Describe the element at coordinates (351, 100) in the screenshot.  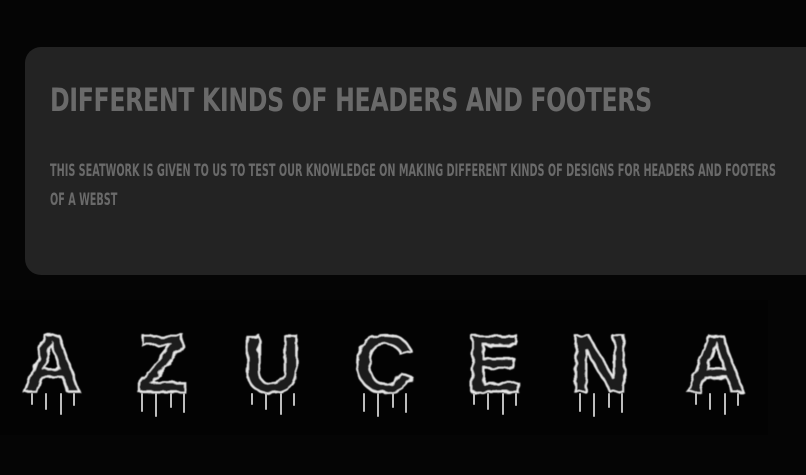
I see `page-title: Different Kinds of Headers and Footers` at that location.